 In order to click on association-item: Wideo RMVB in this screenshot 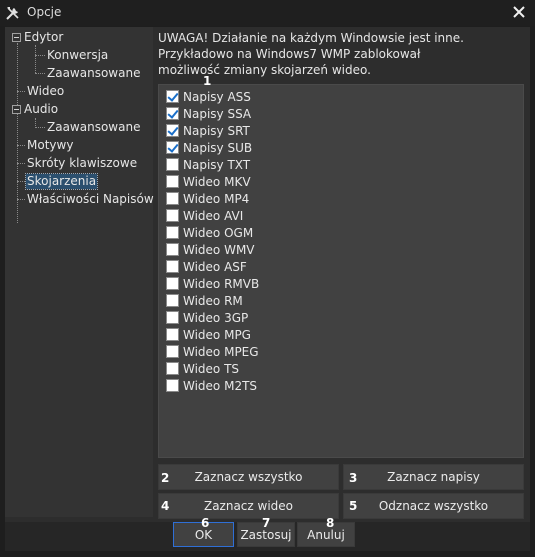, I will do `click(212, 283)`.